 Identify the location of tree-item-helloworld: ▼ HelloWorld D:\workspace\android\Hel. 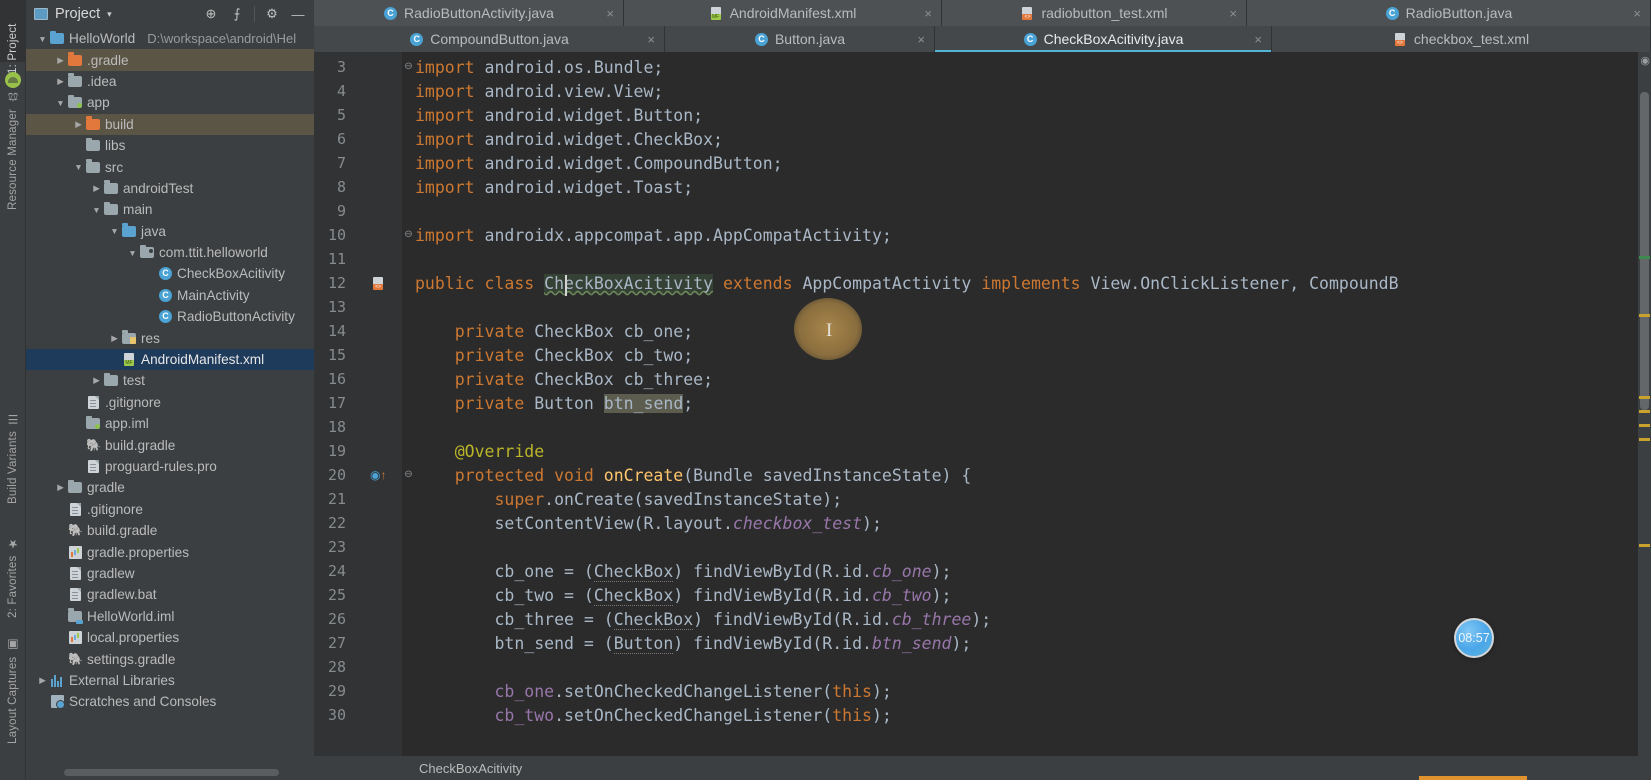
(170, 38).